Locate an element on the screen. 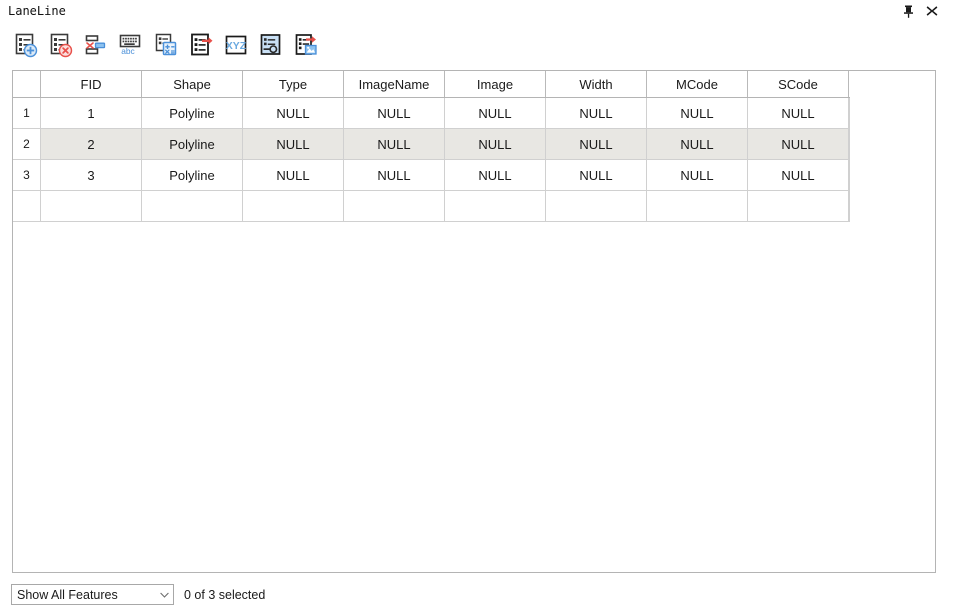 This screenshot has height=608, width=957. row-number: 2 is located at coordinates (27, 144).